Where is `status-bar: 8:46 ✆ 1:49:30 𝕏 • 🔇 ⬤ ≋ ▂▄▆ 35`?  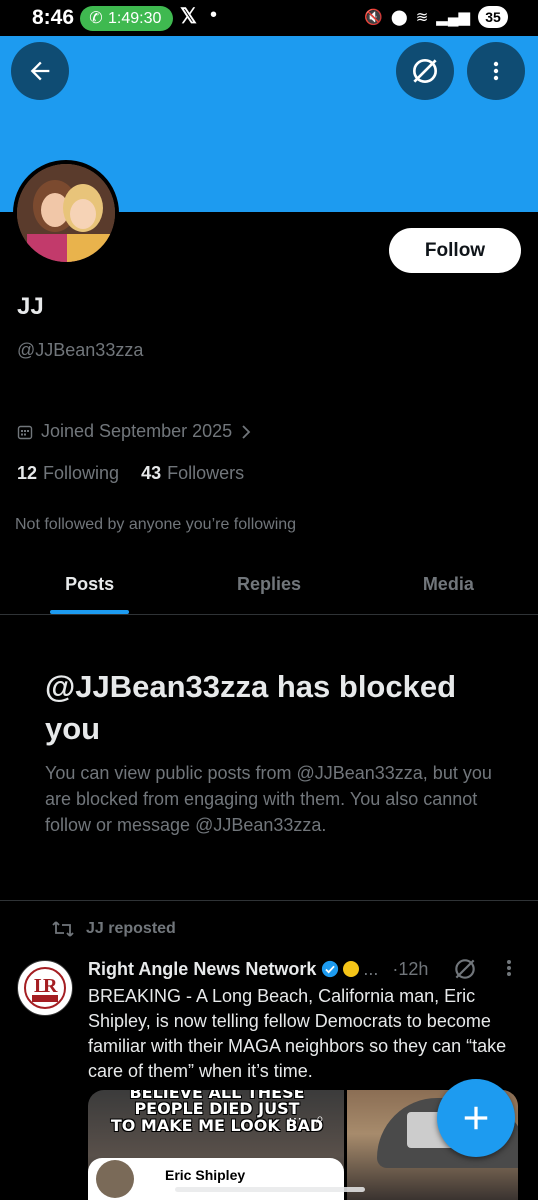 status-bar: 8:46 ✆ 1:49:30 𝕏 • 🔇 ⬤ ≋ ▂▄▆ 35 is located at coordinates (269, 18).